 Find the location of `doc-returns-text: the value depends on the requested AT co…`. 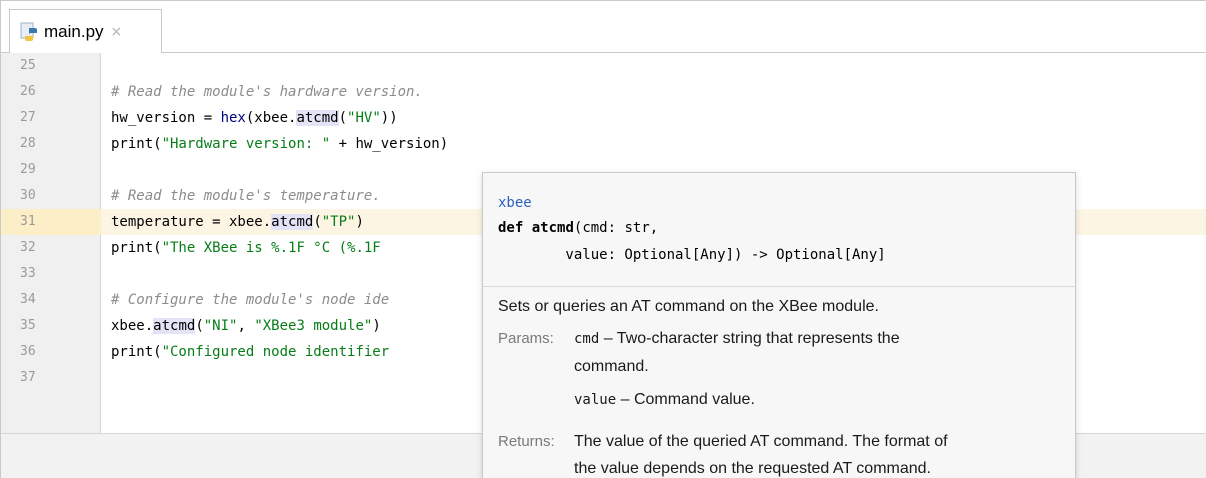

doc-returns-text: the value depends on the requested AT co… is located at coordinates (752, 468).